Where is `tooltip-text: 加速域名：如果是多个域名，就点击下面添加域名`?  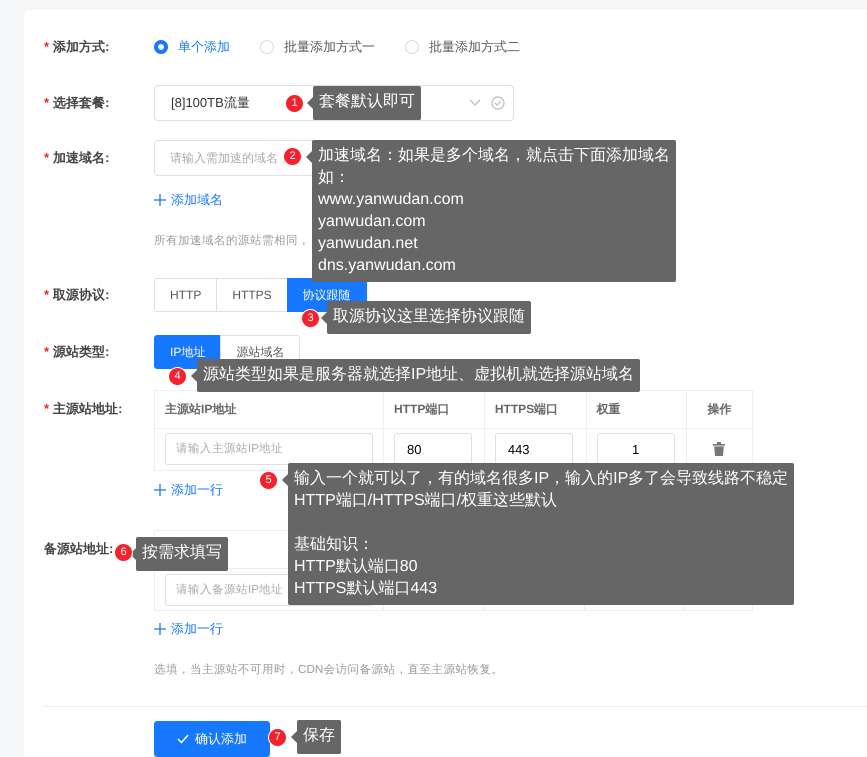
tooltip-text: 加速域名：如果是多个域名，就点击下面添加域名 is located at coordinates (494, 156).